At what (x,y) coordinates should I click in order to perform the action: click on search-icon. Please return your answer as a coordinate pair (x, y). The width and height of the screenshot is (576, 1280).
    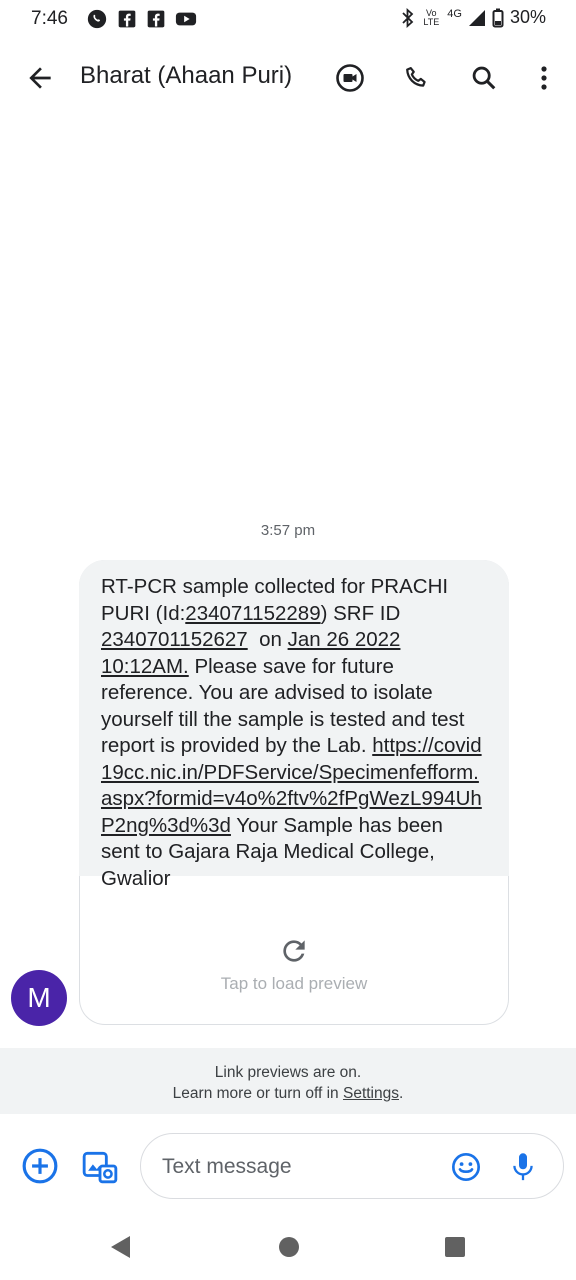
    Looking at the image, I should click on (484, 78).